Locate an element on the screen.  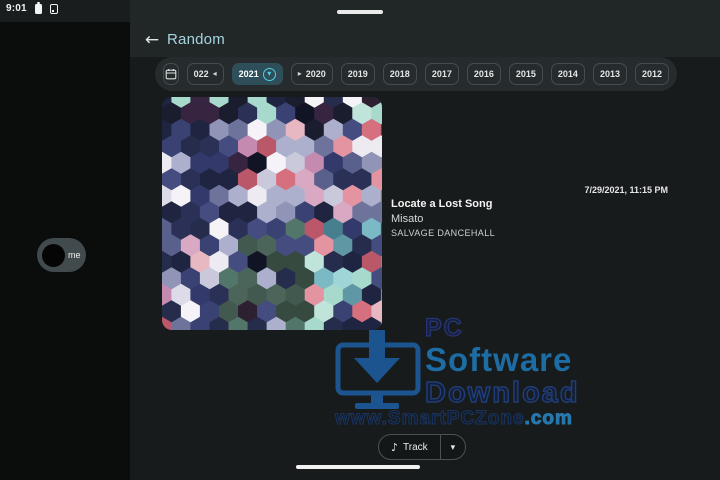
year-chip-2017: 2017 is located at coordinates (441, 74).